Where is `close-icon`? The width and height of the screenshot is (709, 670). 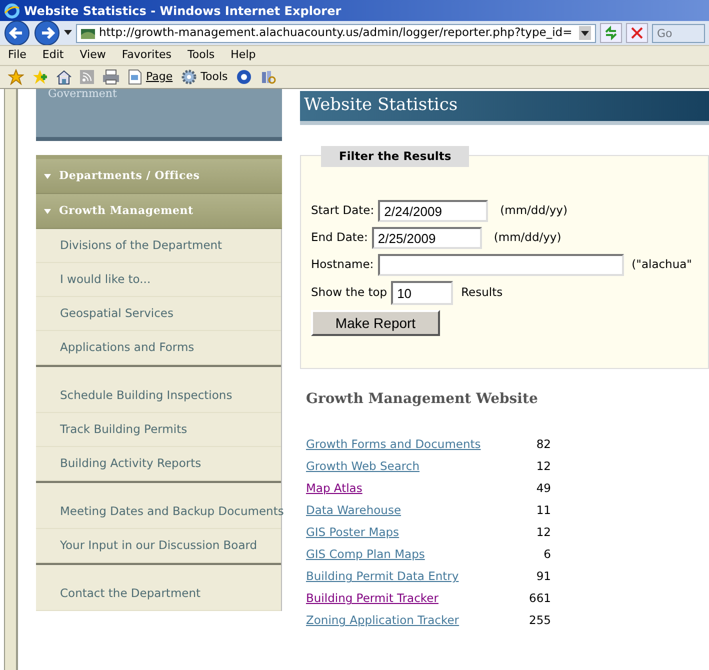
close-icon is located at coordinates (637, 33).